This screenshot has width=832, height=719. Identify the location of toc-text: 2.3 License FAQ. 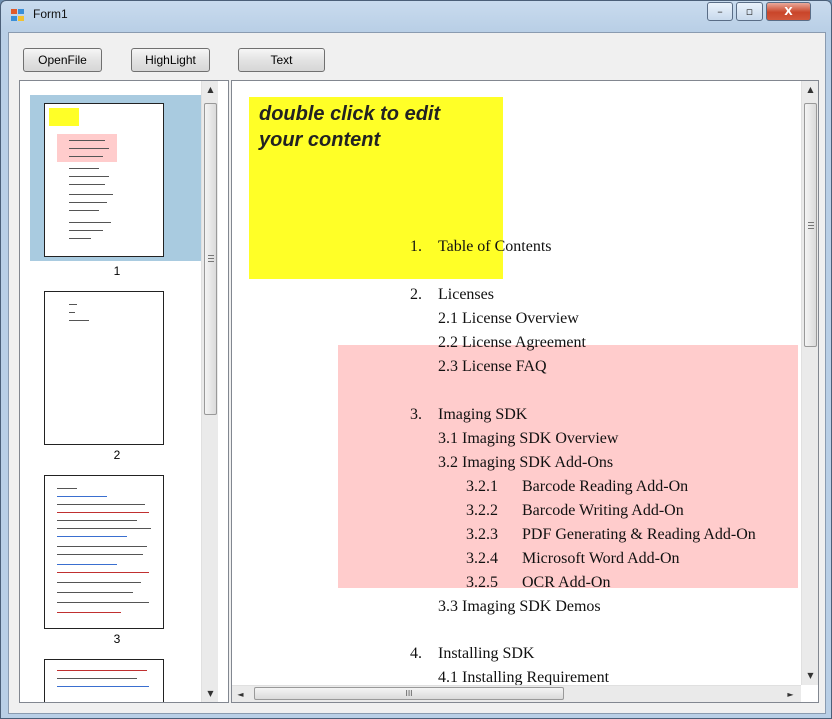
(492, 366).